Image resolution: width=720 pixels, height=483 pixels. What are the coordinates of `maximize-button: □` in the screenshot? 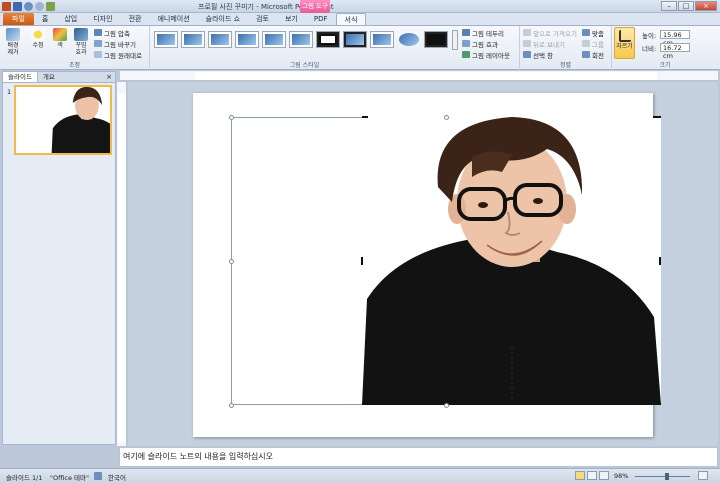 It's located at (686, 6).